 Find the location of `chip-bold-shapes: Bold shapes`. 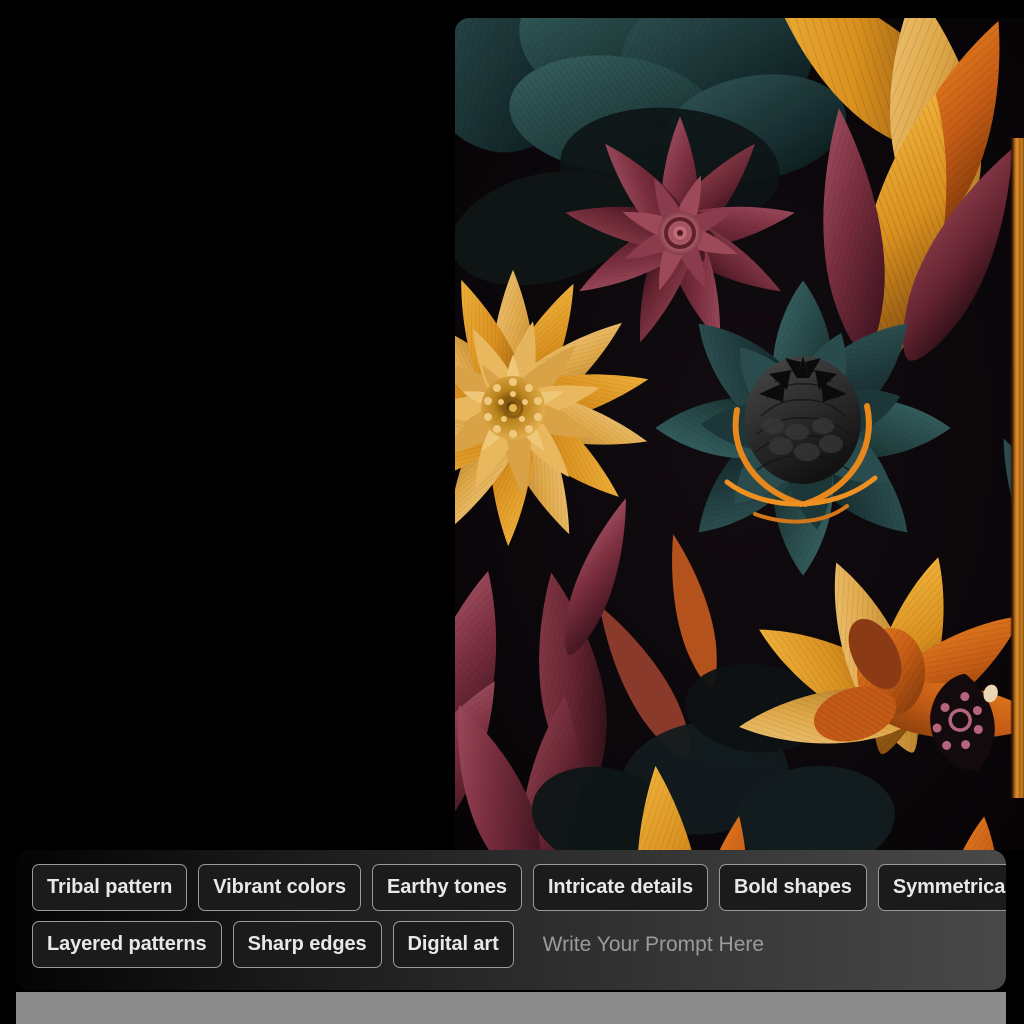

chip-bold-shapes: Bold shapes is located at coordinates (793, 887).